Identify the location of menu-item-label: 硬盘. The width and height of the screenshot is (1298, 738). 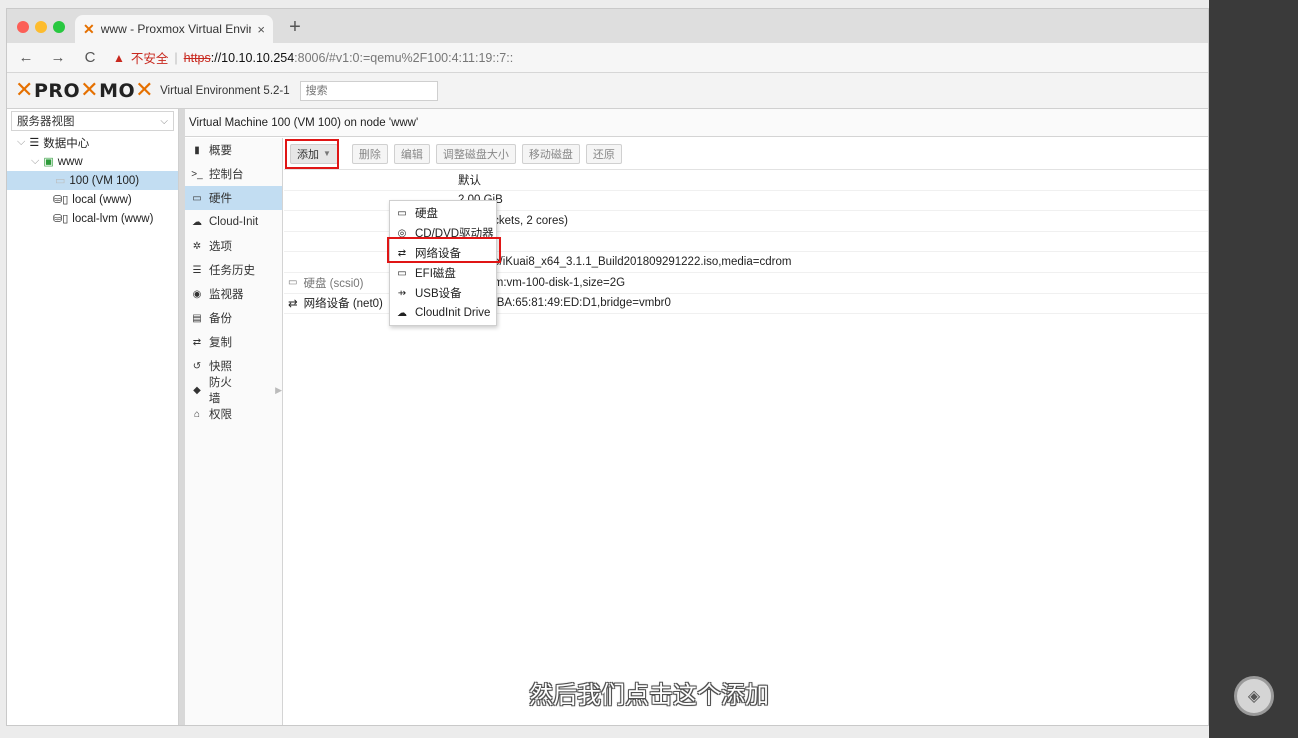
(426, 214).